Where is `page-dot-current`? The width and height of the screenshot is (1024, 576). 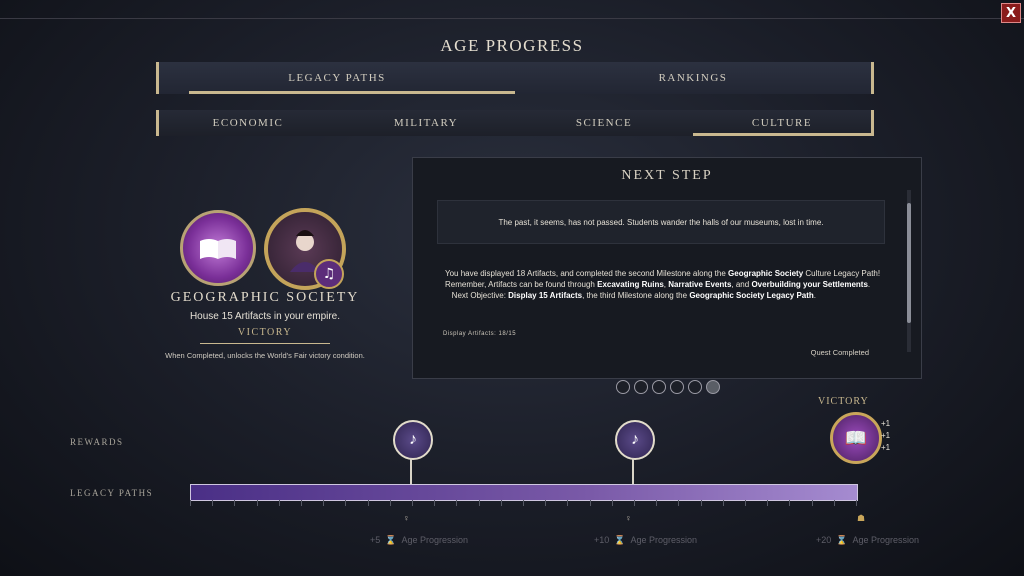 page-dot-current is located at coordinates (713, 387).